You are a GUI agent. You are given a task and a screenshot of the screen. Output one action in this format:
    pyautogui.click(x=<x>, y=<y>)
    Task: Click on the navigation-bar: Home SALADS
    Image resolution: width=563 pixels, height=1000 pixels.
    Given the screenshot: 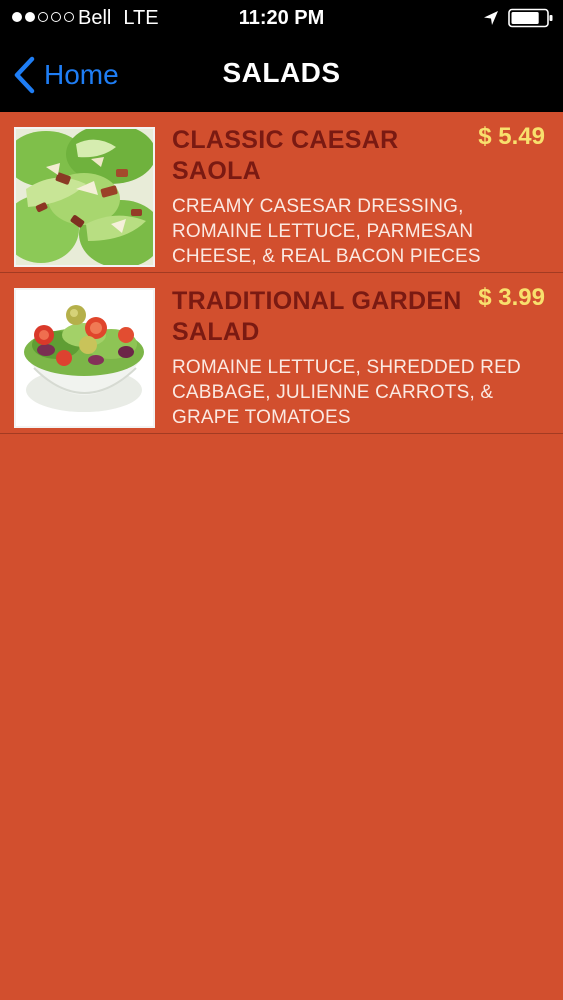 What is the action you would take?
    pyautogui.click(x=281, y=74)
    